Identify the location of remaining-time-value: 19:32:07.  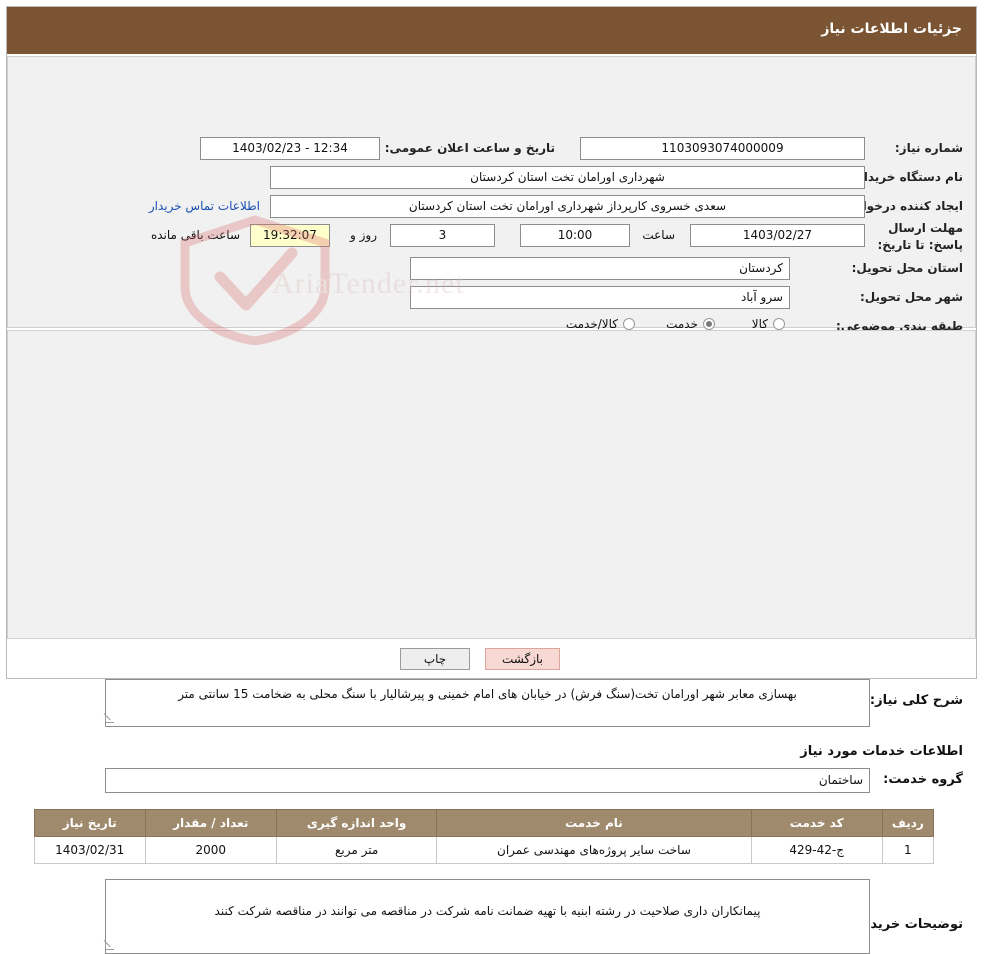
(290, 235).